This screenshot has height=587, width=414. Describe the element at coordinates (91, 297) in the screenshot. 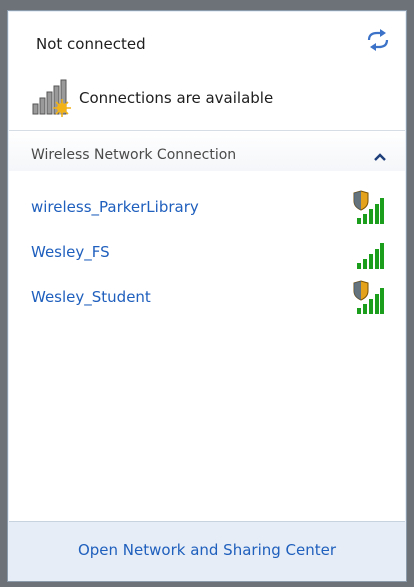

I see `network-name: Wesley_Student` at that location.